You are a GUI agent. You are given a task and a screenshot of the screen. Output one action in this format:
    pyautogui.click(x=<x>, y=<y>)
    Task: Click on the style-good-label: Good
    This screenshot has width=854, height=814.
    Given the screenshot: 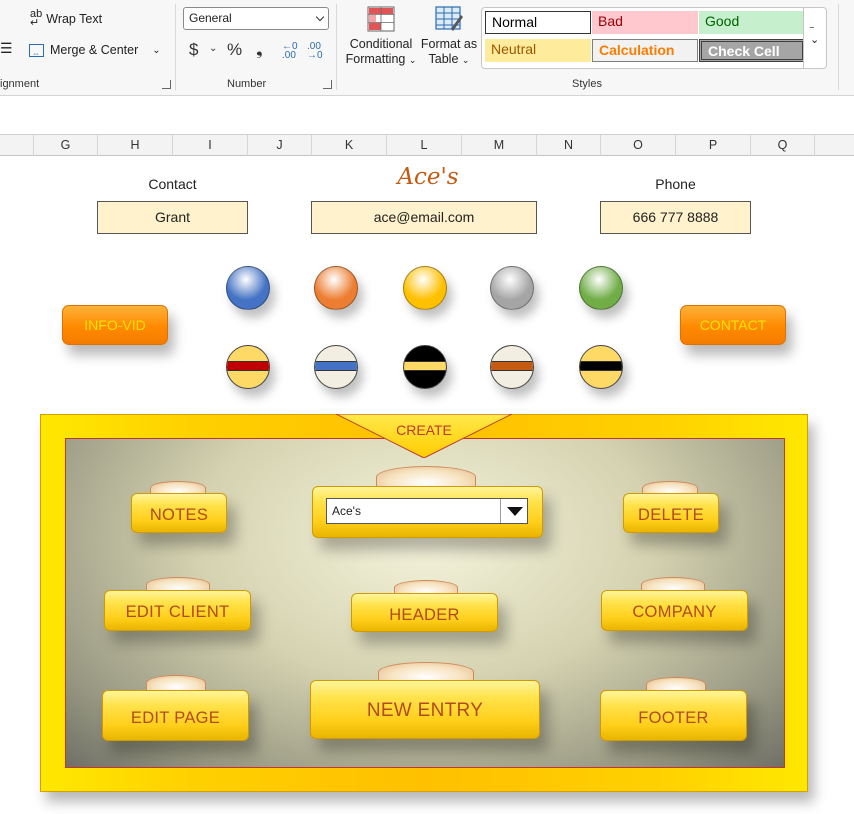 What is the action you would take?
    pyautogui.click(x=722, y=21)
    